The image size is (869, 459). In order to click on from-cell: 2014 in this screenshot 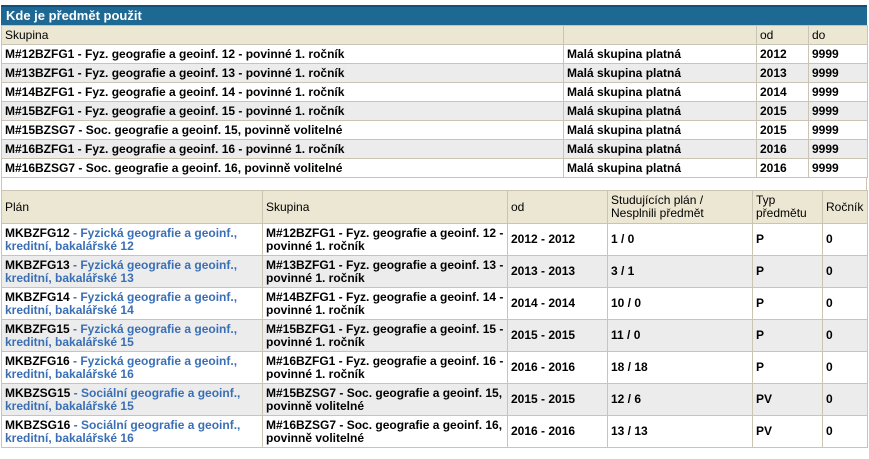, I will do `click(782, 92)`.